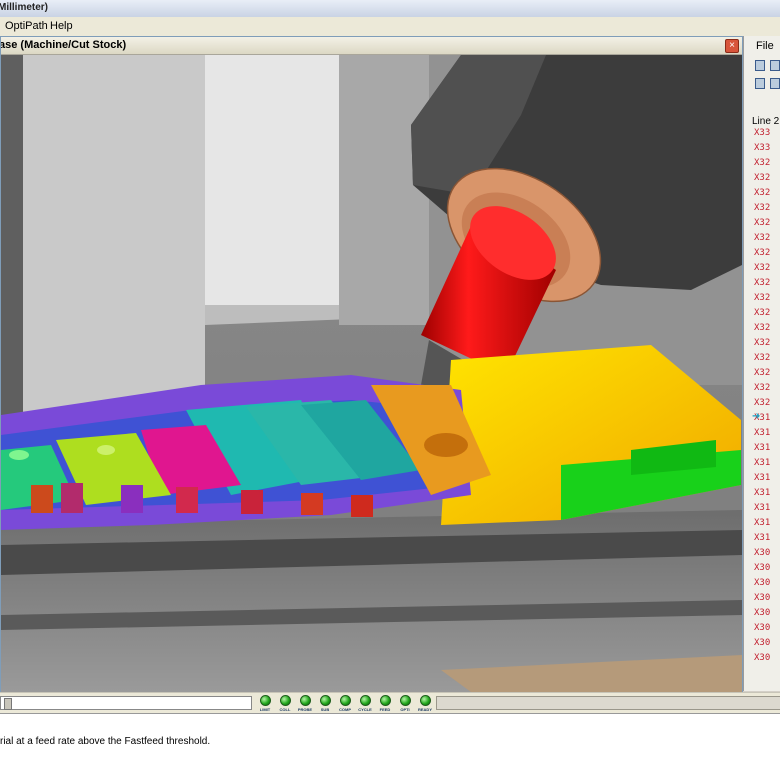 This screenshot has height=765, width=780. Describe the element at coordinates (126, 703) in the screenshot. I see `speed-slider` at that location.